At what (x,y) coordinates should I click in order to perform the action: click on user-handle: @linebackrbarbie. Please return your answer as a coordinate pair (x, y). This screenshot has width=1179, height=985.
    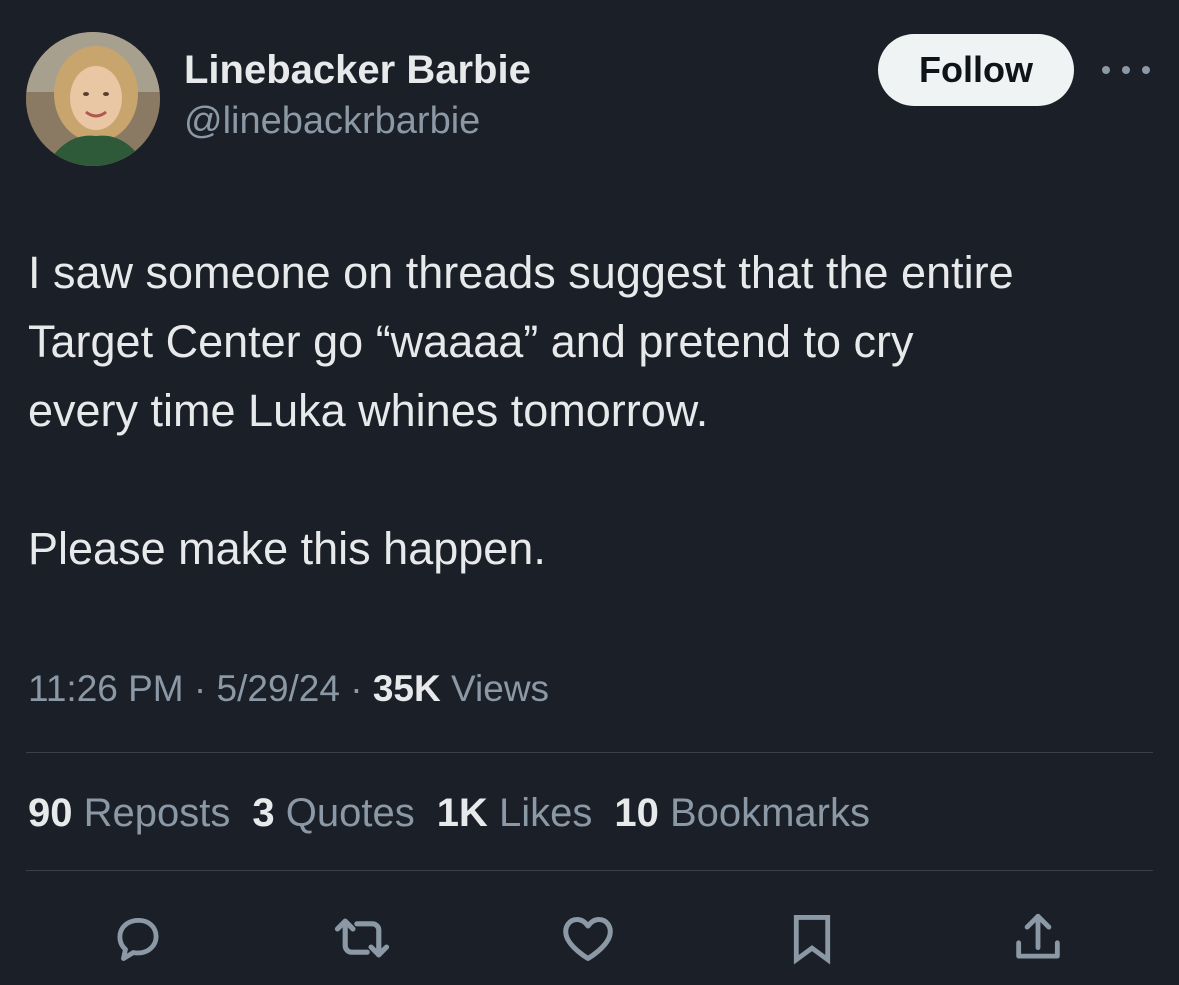
    Looking at the image, I should click on (357, 121).